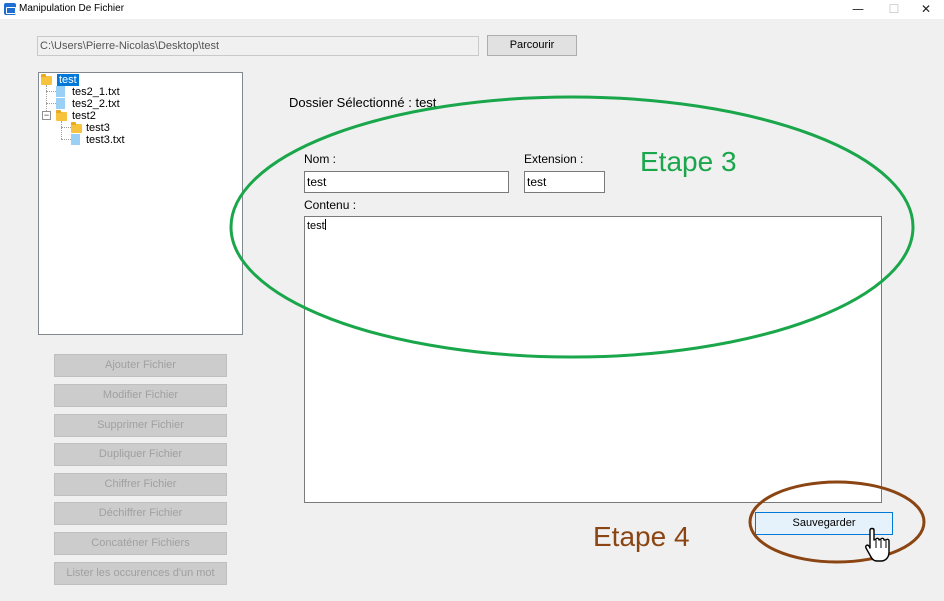 Image resolution: width=944 pixels, height=601 pixels. I want to click on duplicate-file-button: Dupliquer Fichier, so click(140, 454).